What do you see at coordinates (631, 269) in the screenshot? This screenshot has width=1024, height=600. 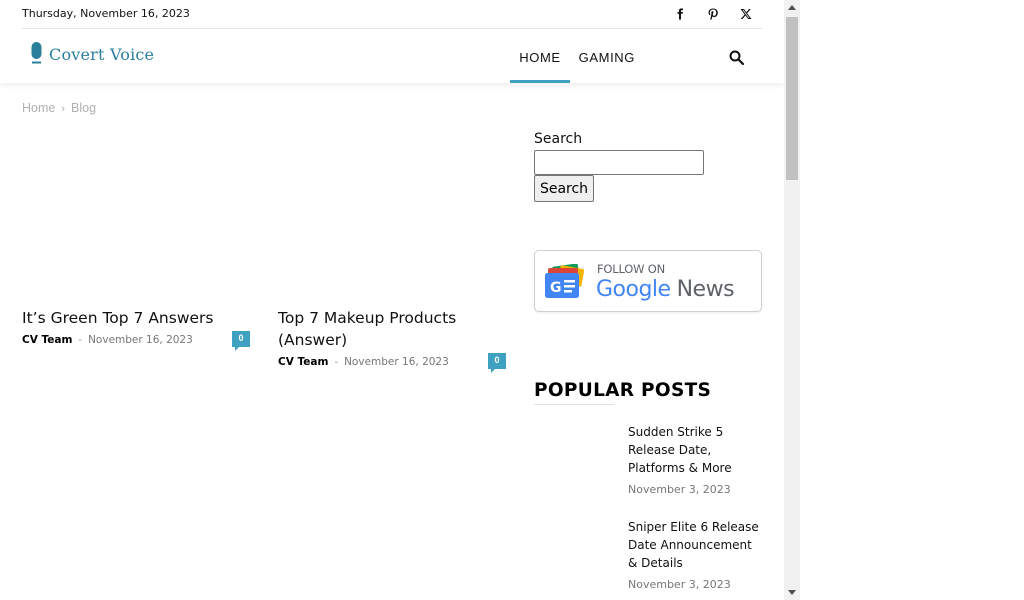 I see `google-news-follow-text: FOLLOW ON` at bounding box center [631, 269].